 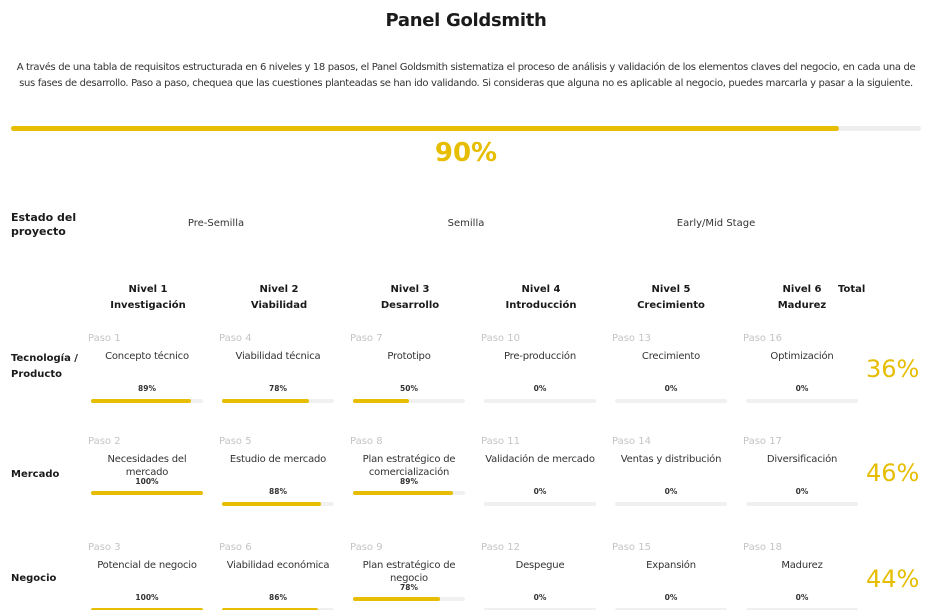 What do you see at coordinates (409, 572) in the screenshot?
I see `step-name: Plan estratégico de negocio` at bounding box center [409, 572].